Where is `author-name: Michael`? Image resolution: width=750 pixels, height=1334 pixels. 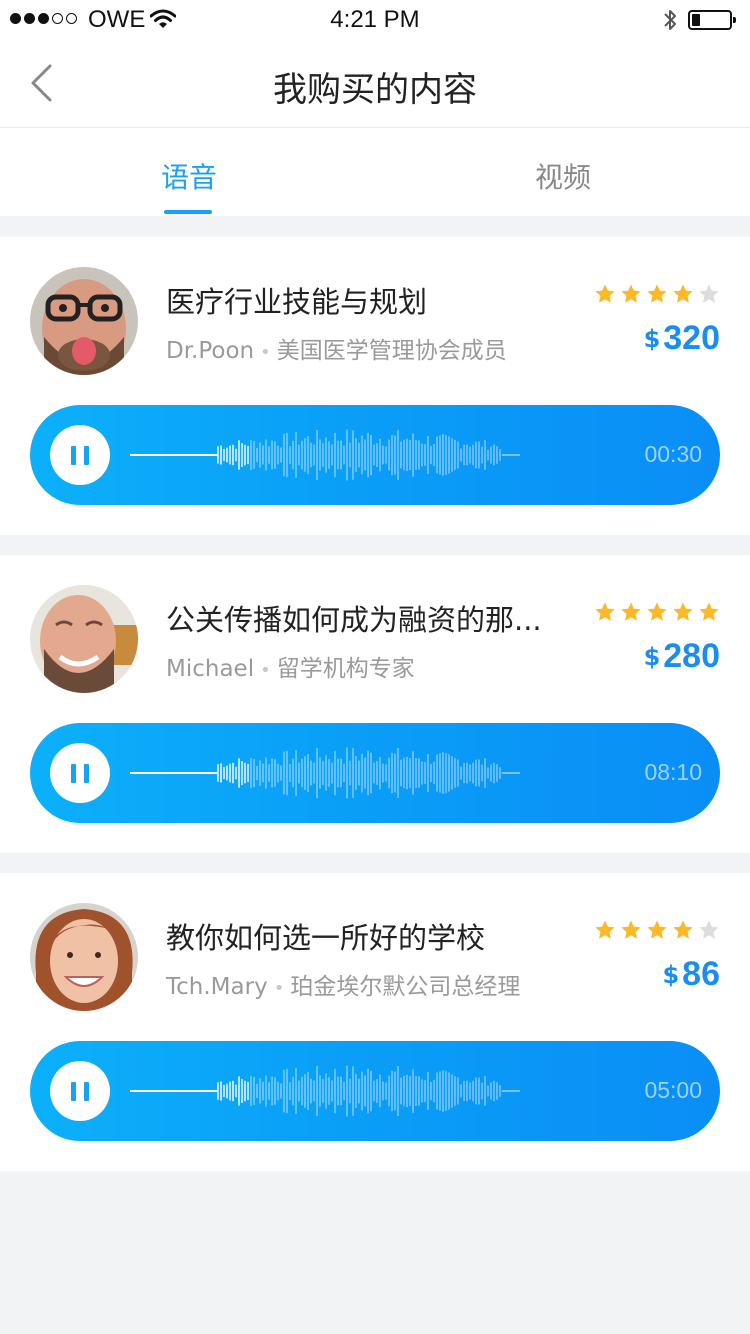 author-name: Michael is located at coordinates (210, 669).